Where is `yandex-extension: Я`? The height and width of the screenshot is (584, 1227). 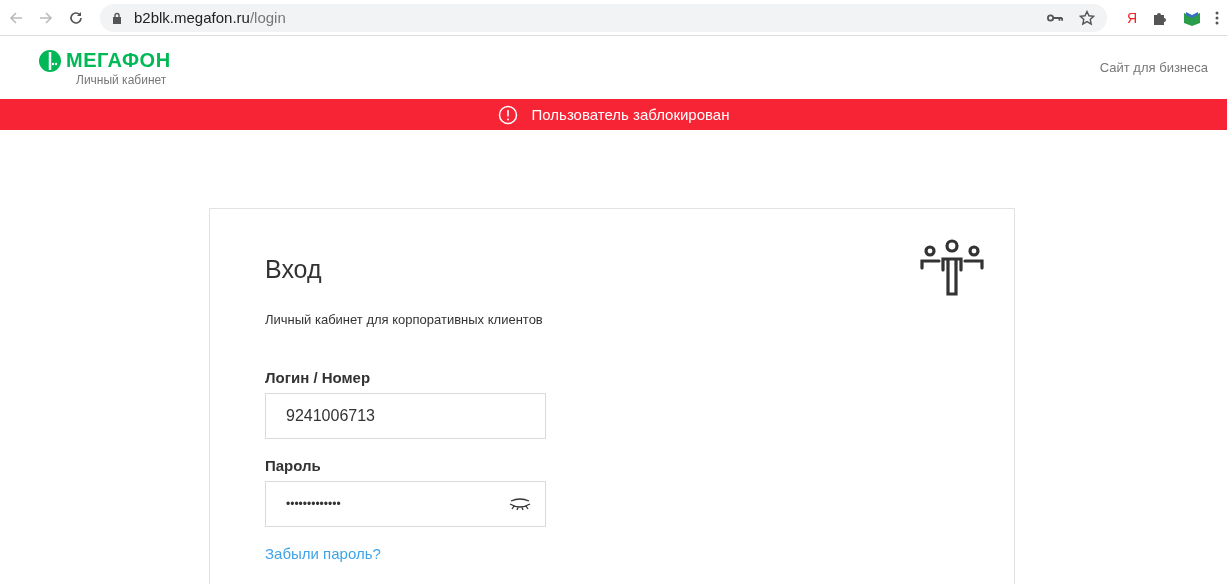
yandex-extension: Я is located at coordinates (1131, 17).